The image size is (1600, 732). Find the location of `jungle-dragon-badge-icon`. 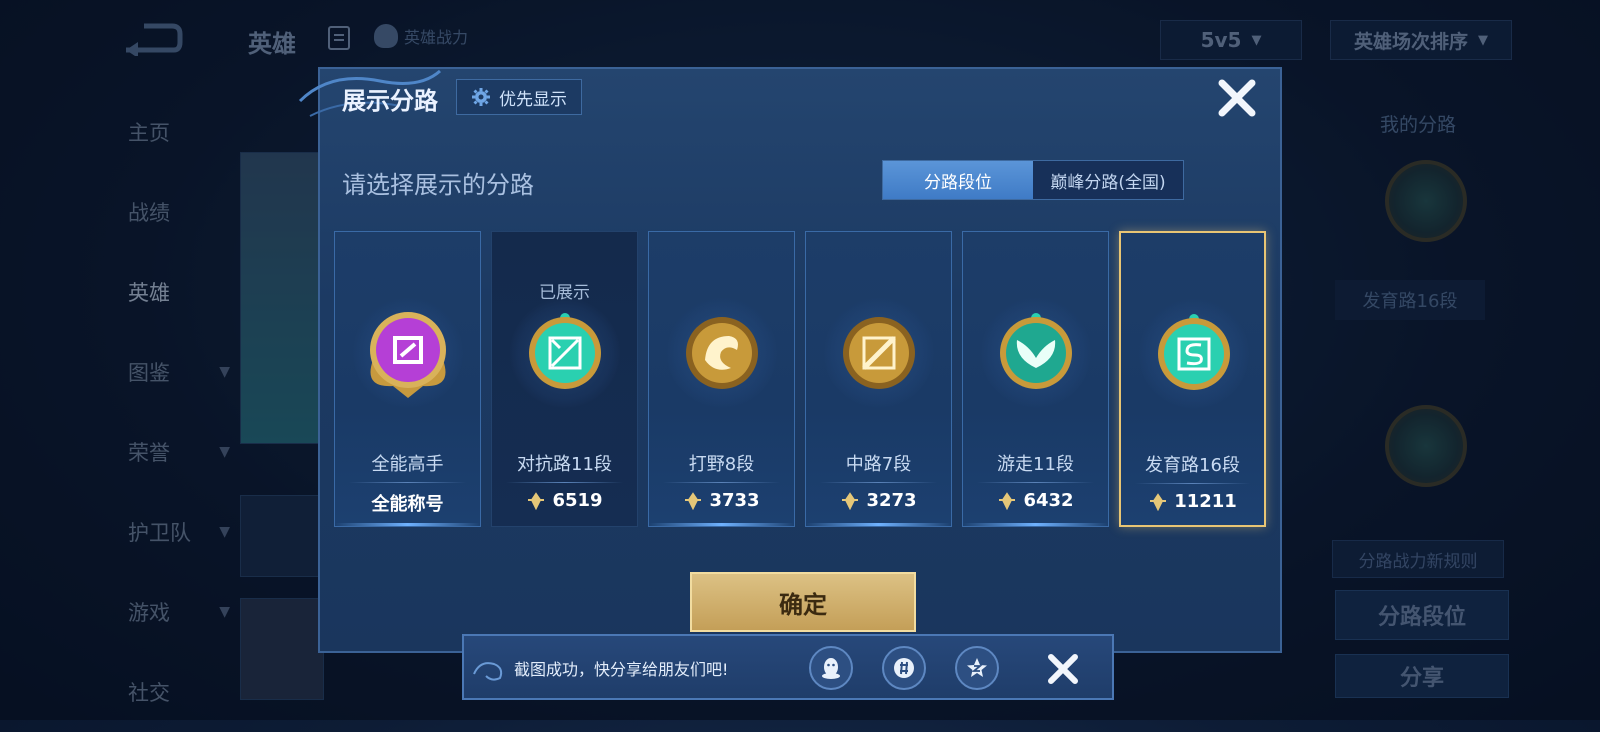

jungle-dragon-badge-icon is located at coordinates (722, 353).